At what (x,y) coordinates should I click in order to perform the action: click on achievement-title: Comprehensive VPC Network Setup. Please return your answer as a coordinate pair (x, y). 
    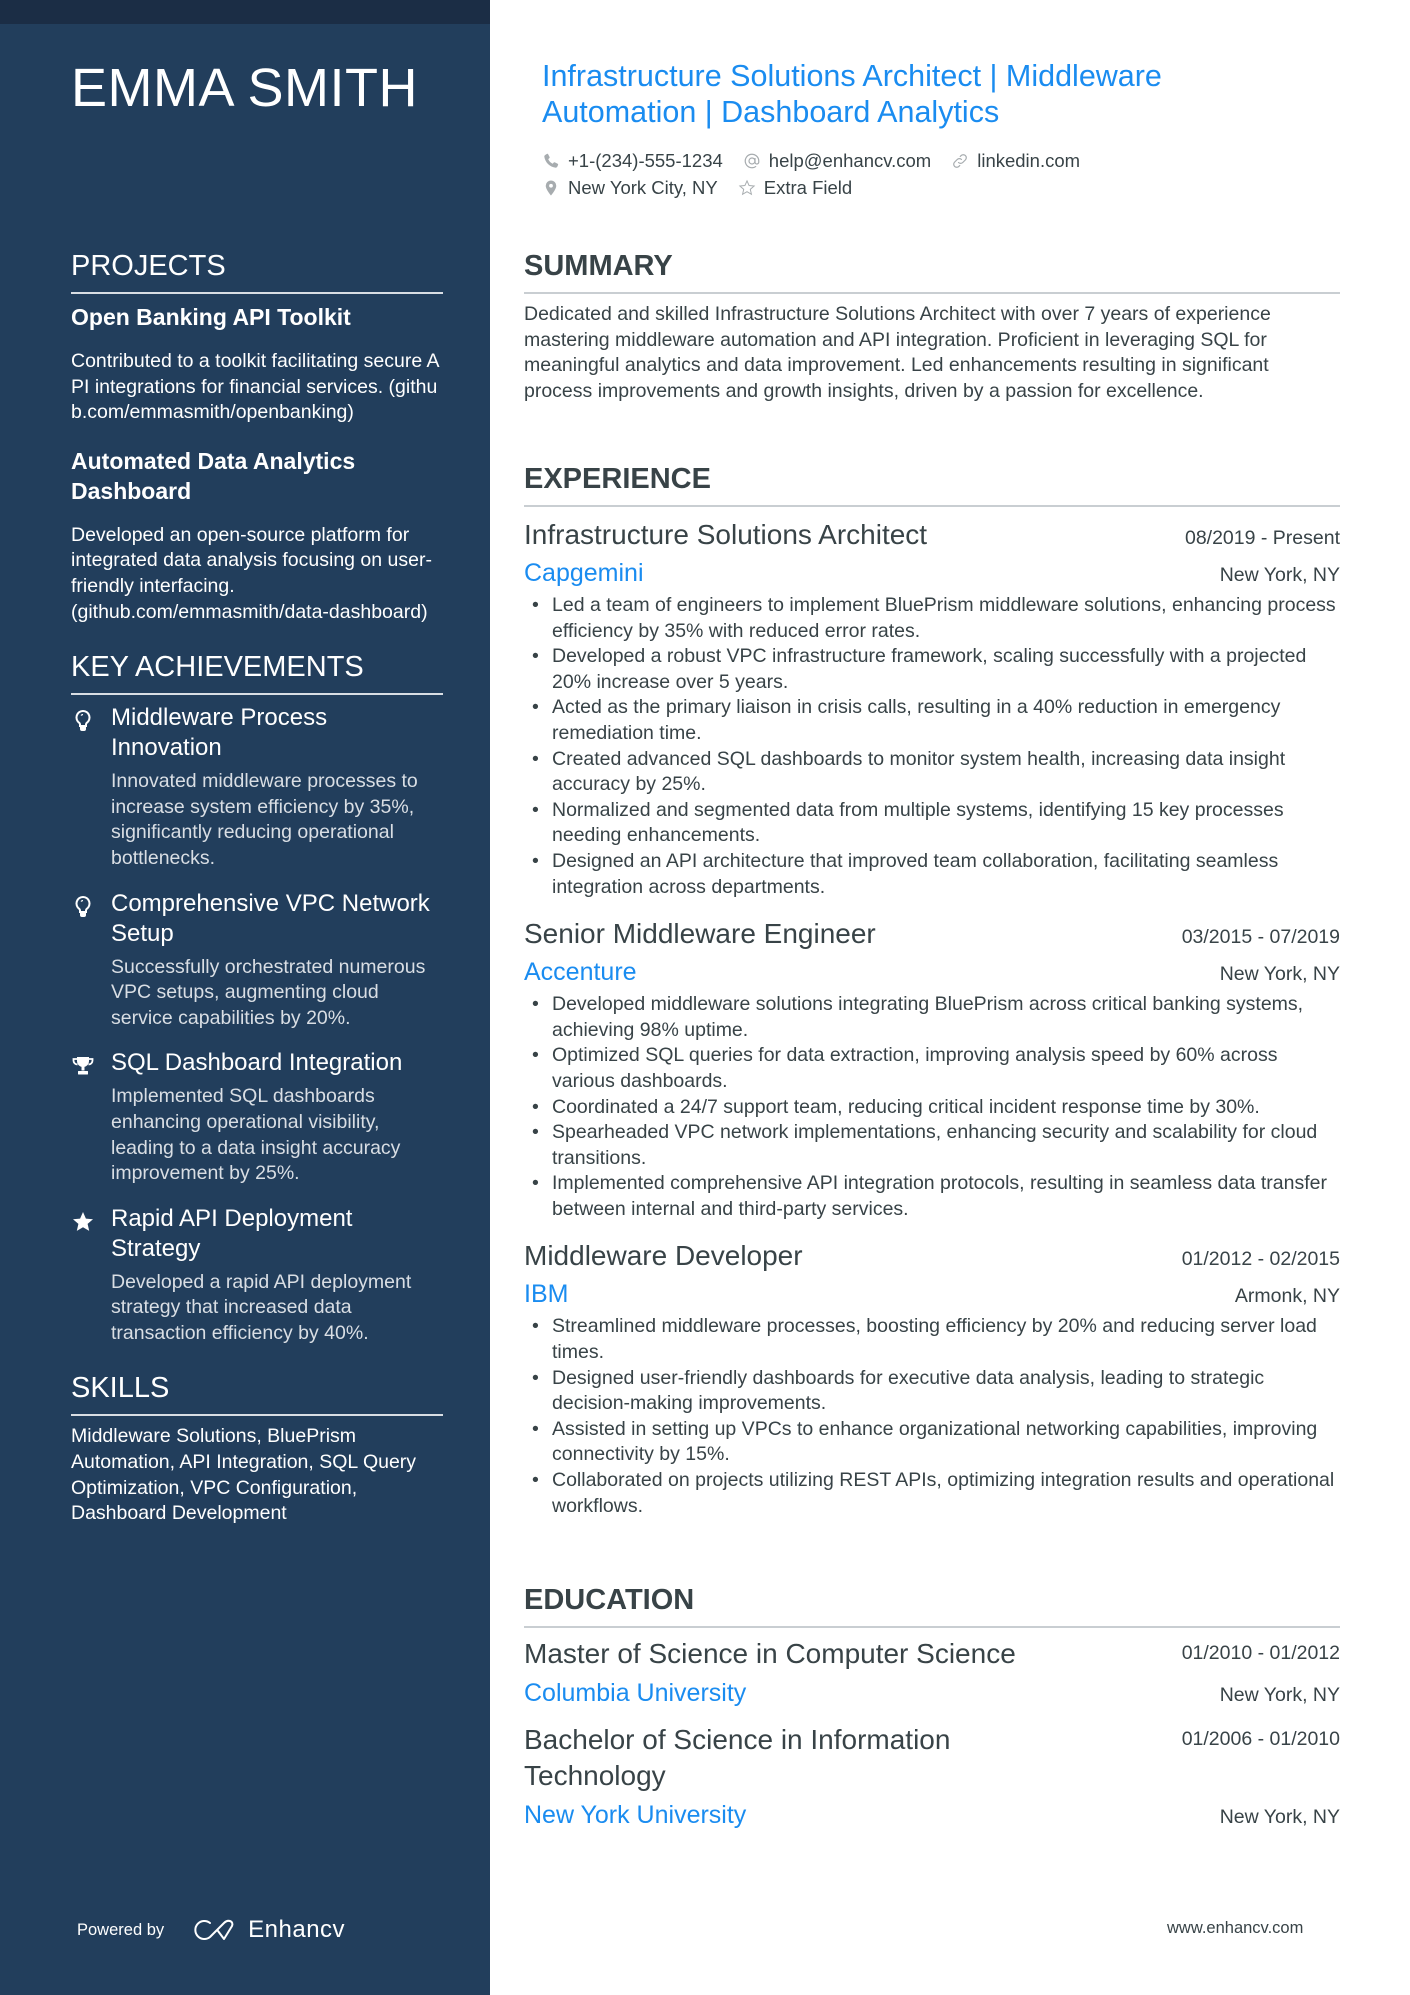
    Looking at the image, I should click on (270, 918).